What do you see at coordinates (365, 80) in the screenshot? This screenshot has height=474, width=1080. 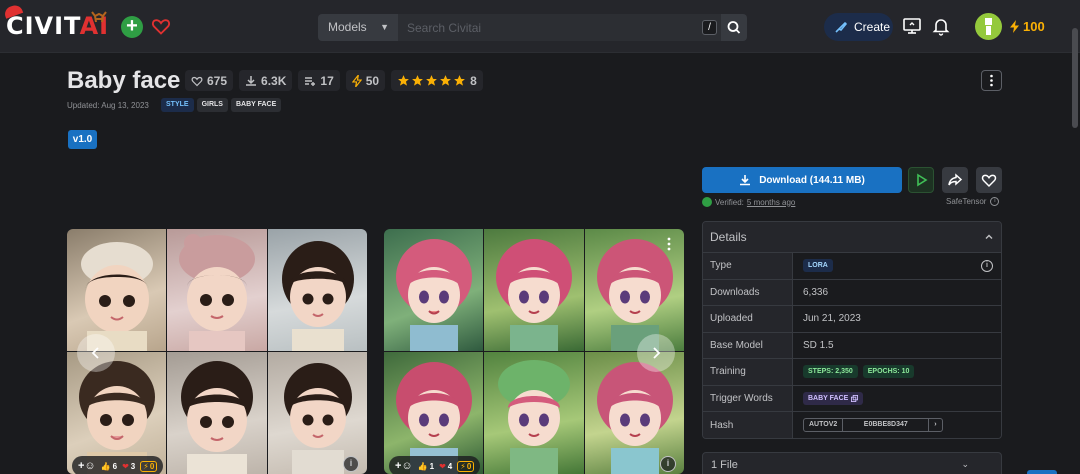 I see `buzz-tips-stat: 50` at bounding box center [365, 80].